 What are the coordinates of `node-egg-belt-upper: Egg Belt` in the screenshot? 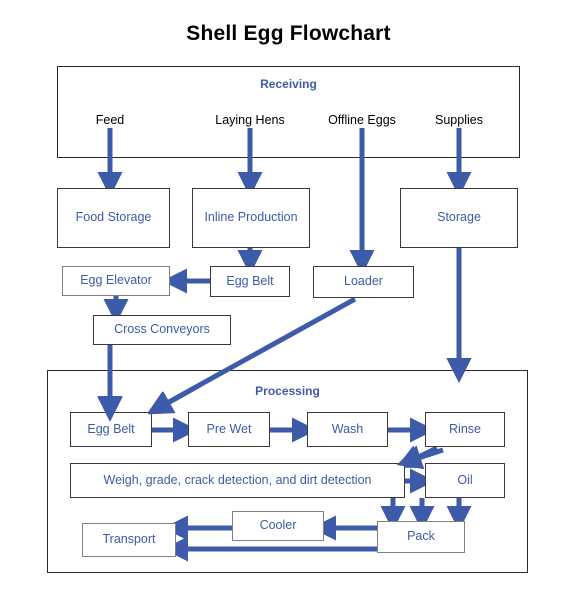 It's located at (250, 281).